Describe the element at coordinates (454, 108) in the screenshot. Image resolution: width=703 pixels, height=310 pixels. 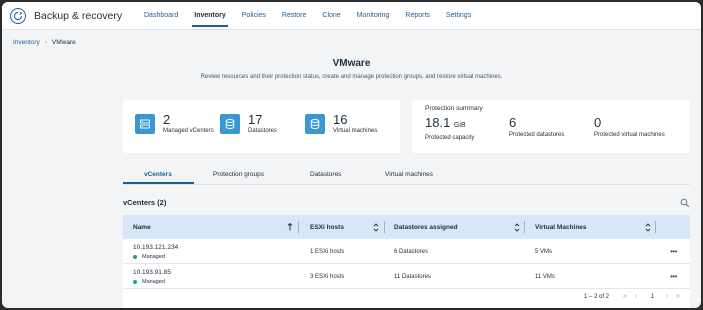
I see `protection-summary-title: Protection summary` at that location.